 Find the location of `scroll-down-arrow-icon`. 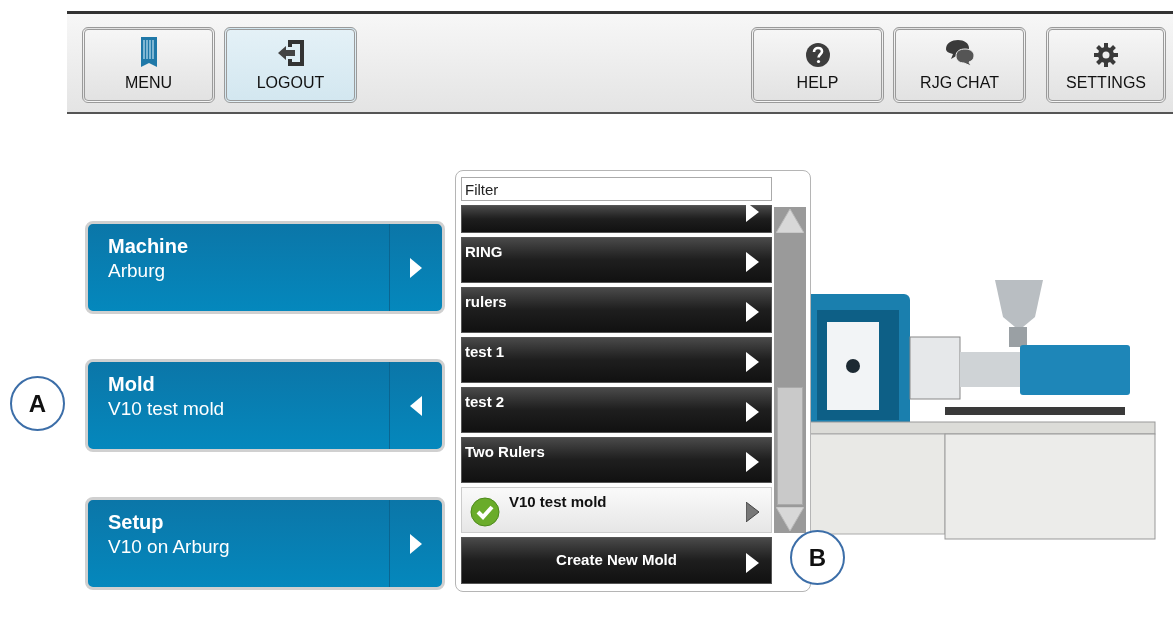

scroll-down-arrow-icon is located at coordinates (790, 519).